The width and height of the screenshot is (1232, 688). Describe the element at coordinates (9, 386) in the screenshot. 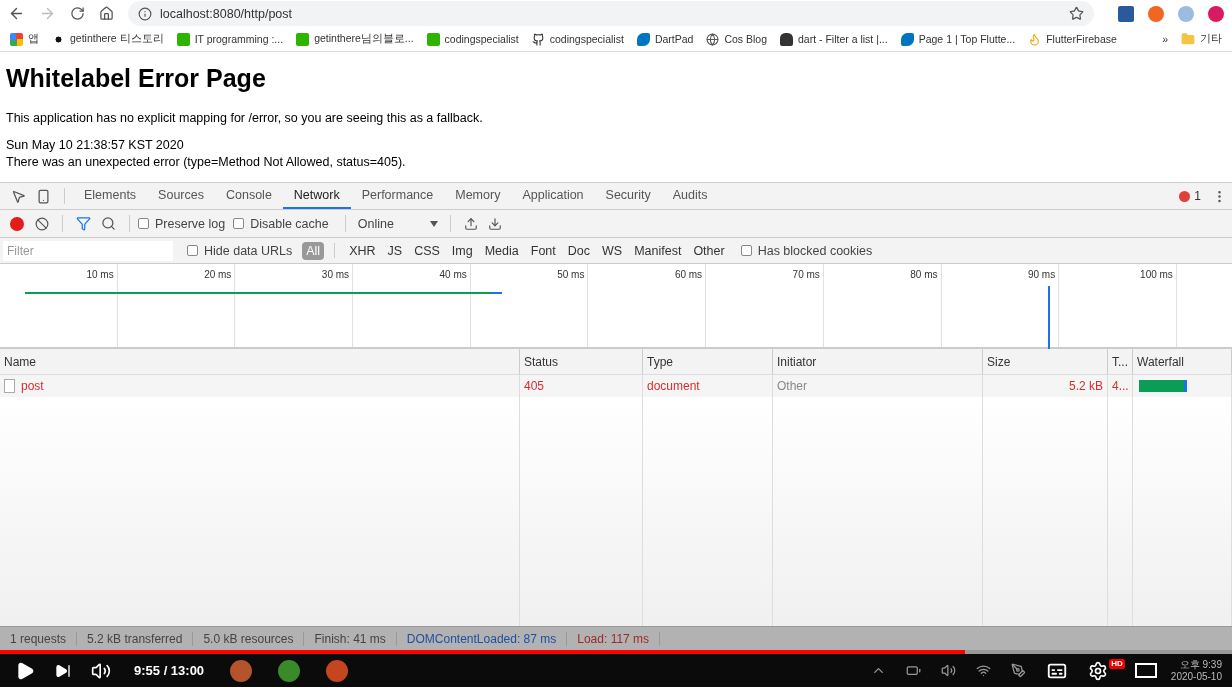

I see `file-icon` at that location.